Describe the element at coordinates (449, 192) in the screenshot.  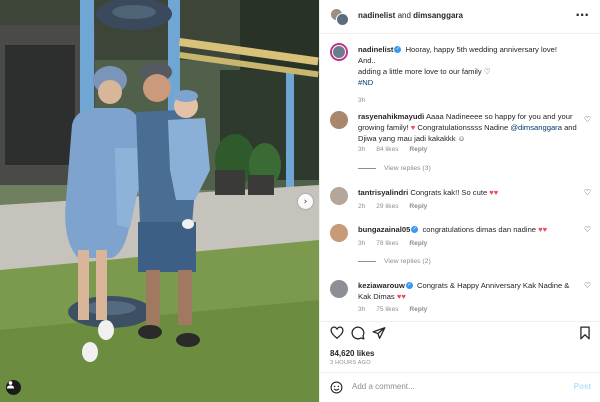
I see `comment-body: Congrats kak!! So cute` at that location.